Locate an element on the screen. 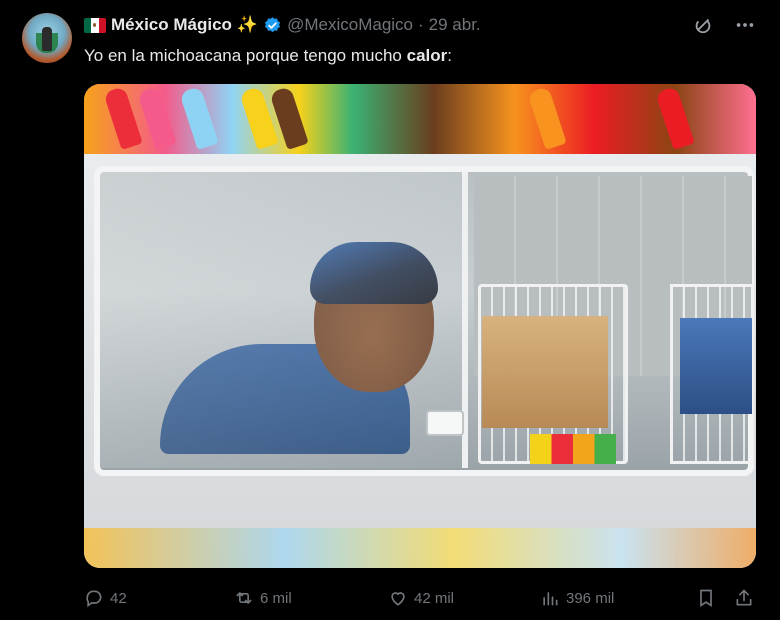  author-handle: @MexicoMagico is located at coordinates (350, 25).